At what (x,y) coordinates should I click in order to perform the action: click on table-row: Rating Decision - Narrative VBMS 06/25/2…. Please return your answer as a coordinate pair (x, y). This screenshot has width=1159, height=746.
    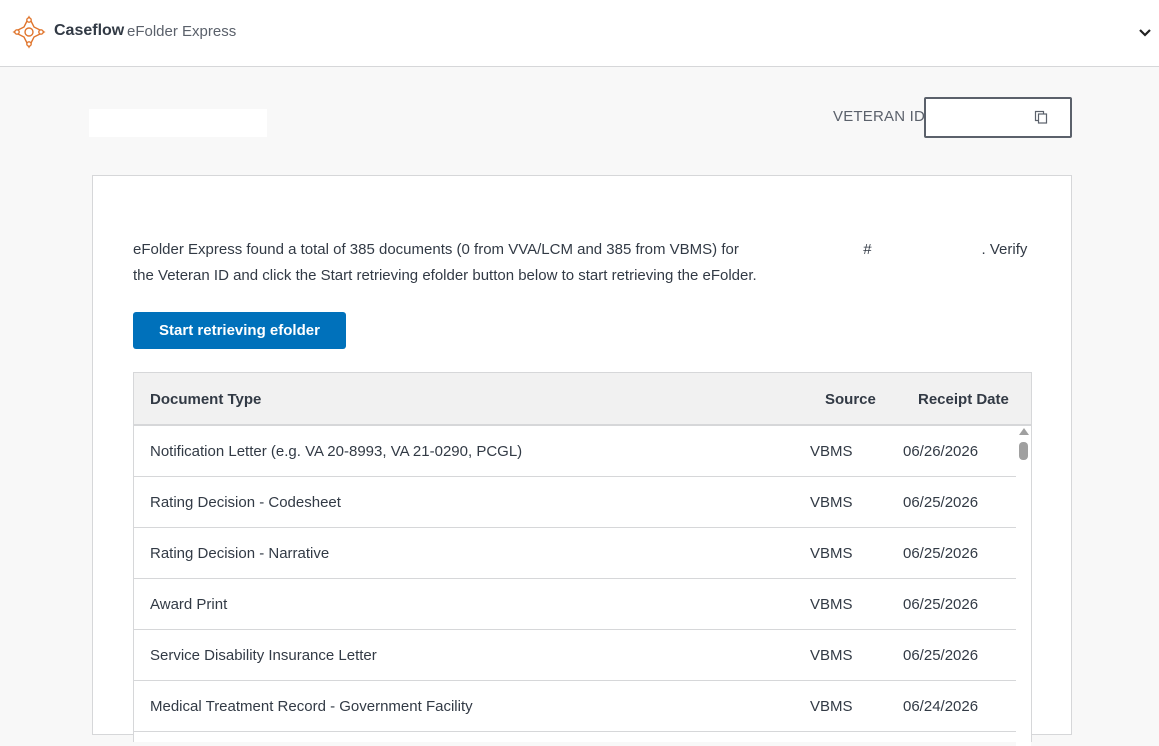
    Looking at the image, I should click on (575, 553).